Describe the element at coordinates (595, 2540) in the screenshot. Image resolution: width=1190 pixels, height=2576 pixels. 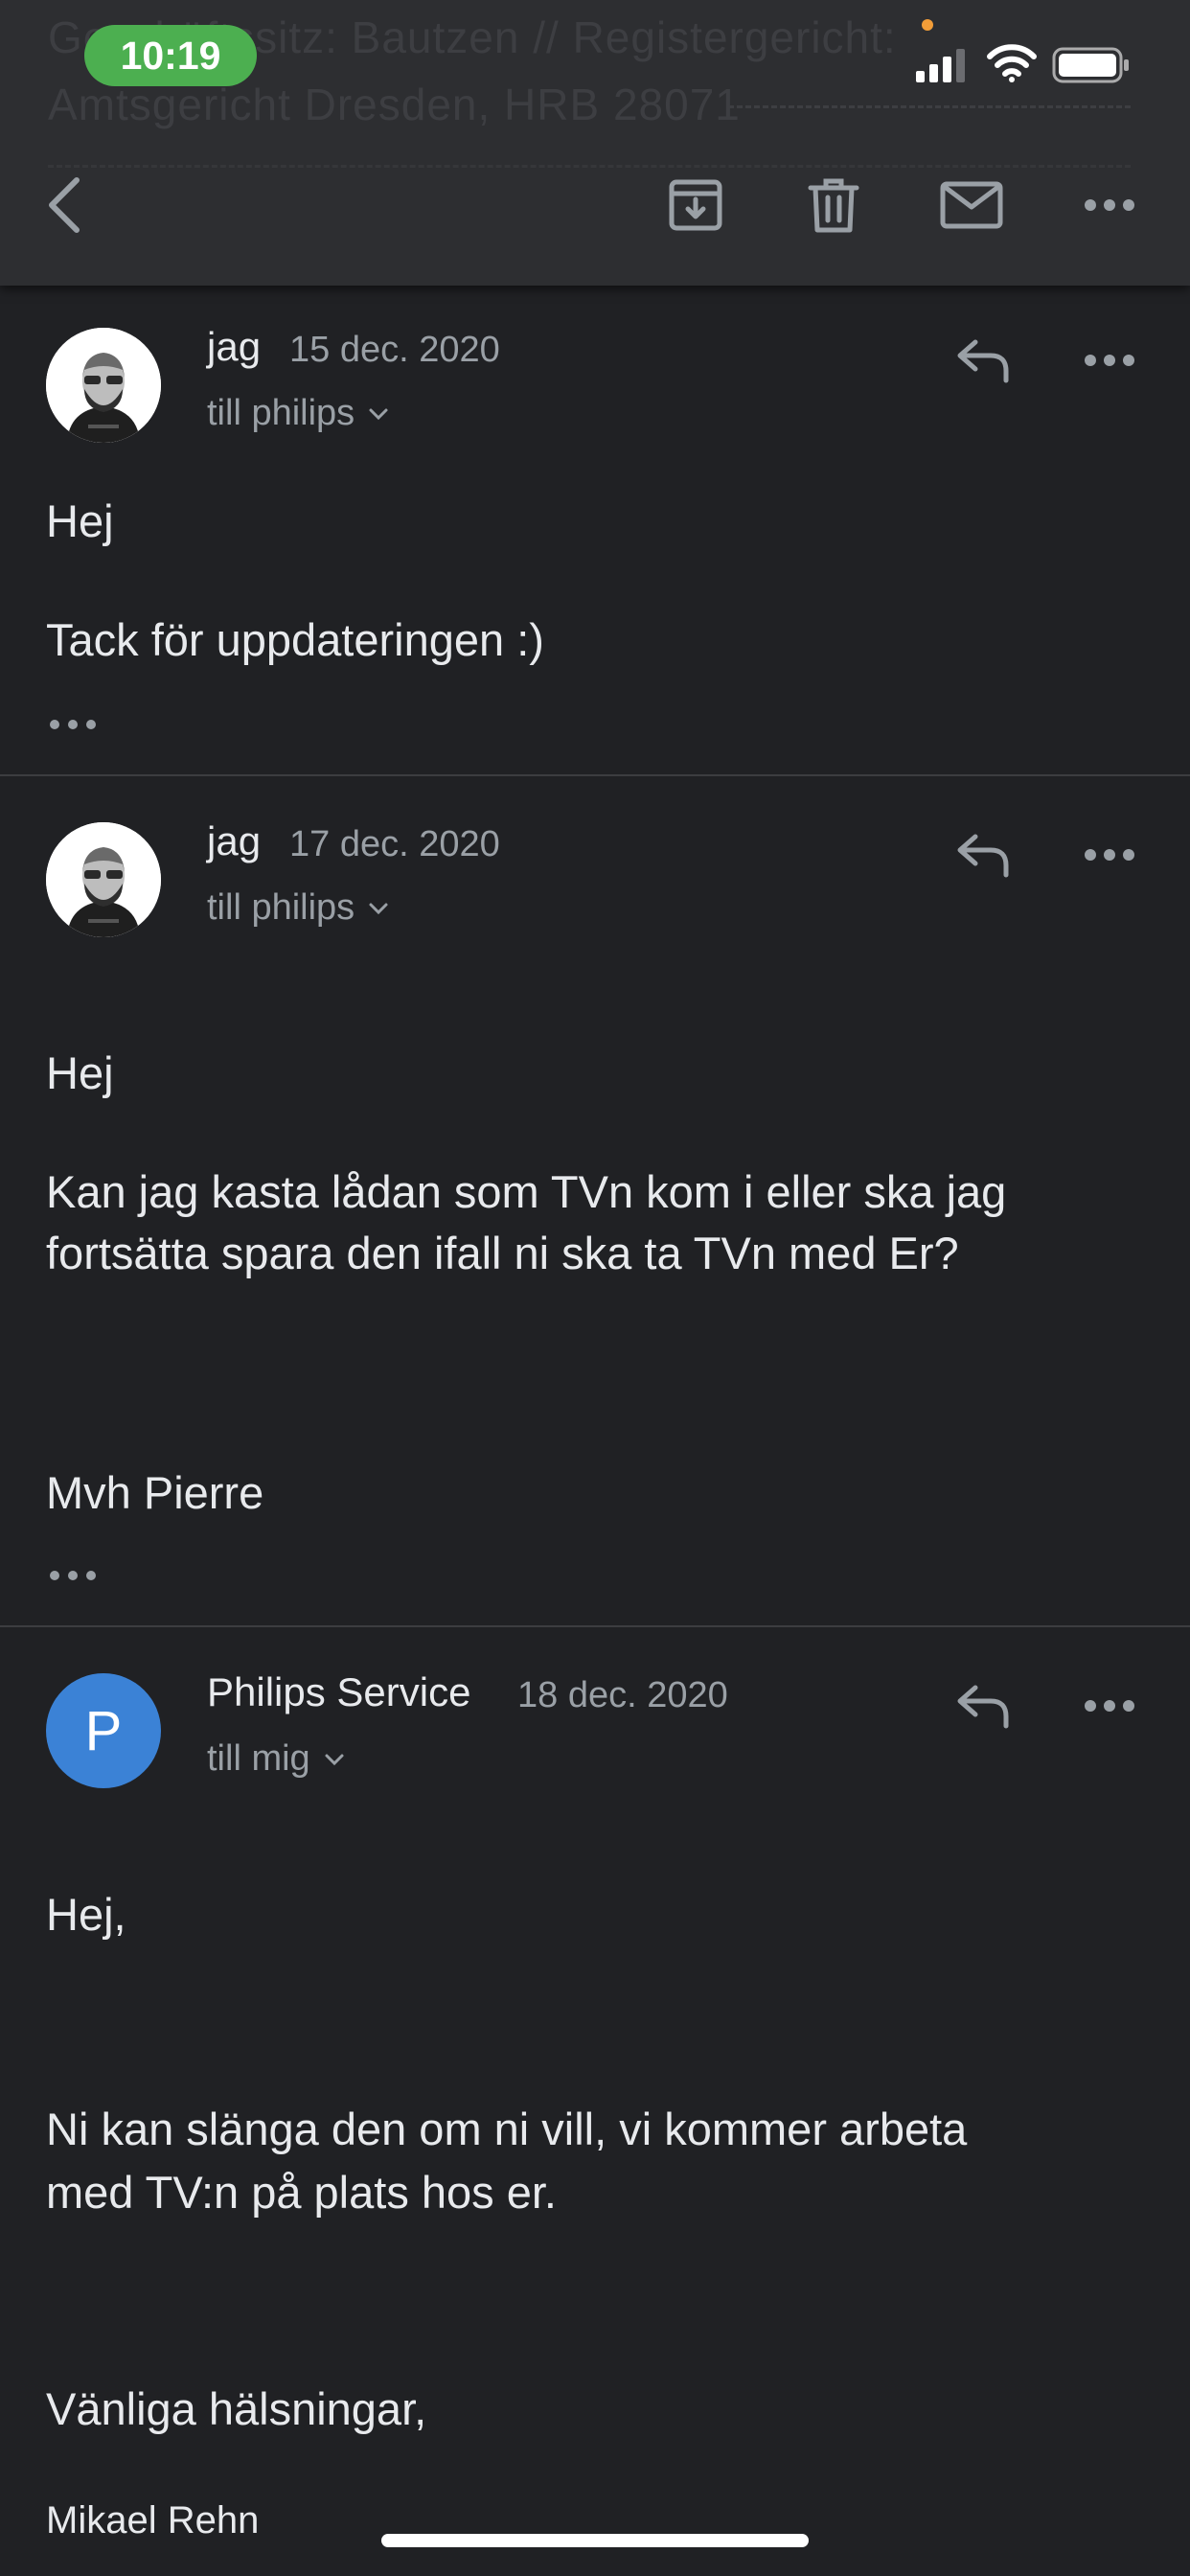
I see `home-indicator` at that location.